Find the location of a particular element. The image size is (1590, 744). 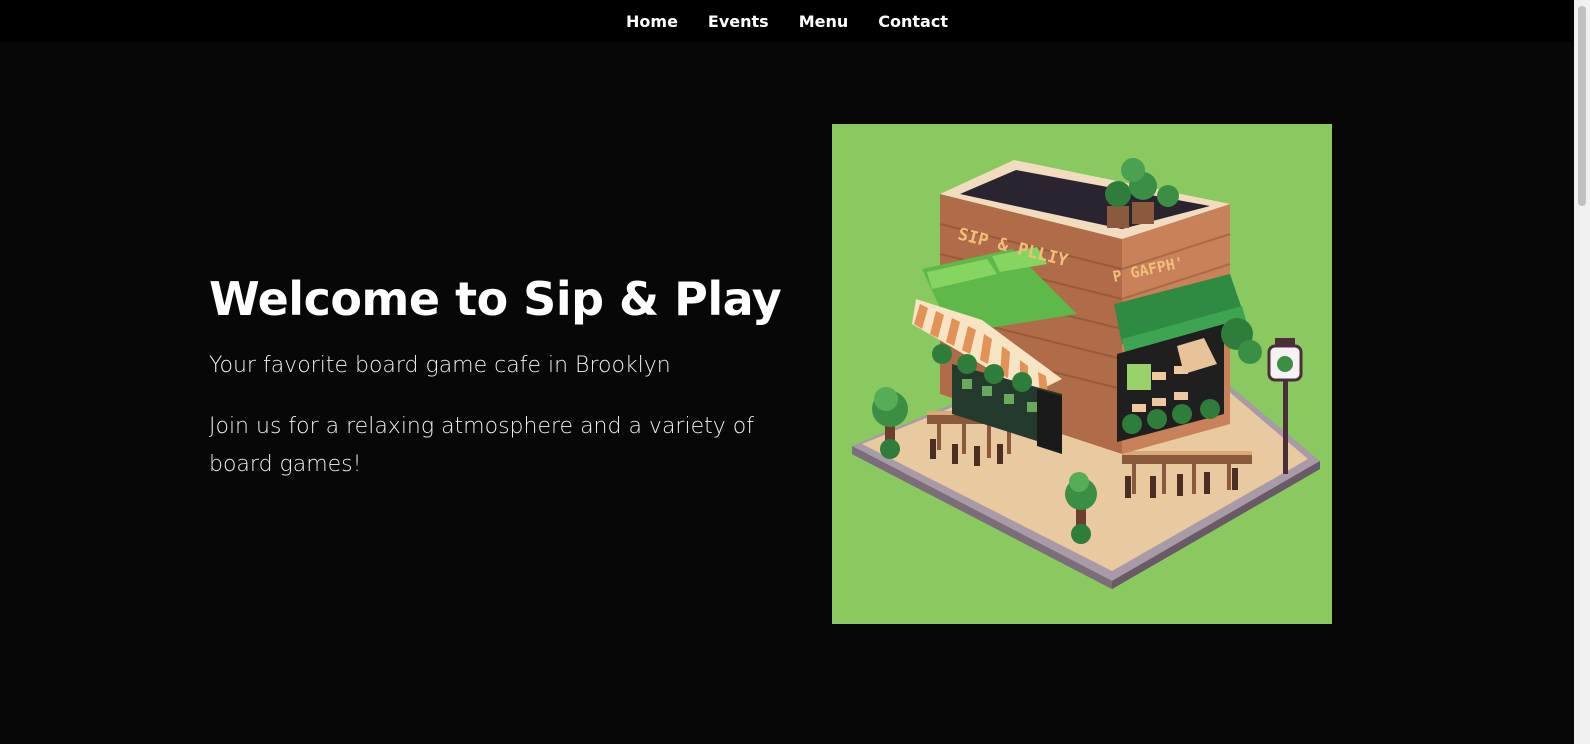

scrollbar-thumb is located at coordinates (1582, 106).